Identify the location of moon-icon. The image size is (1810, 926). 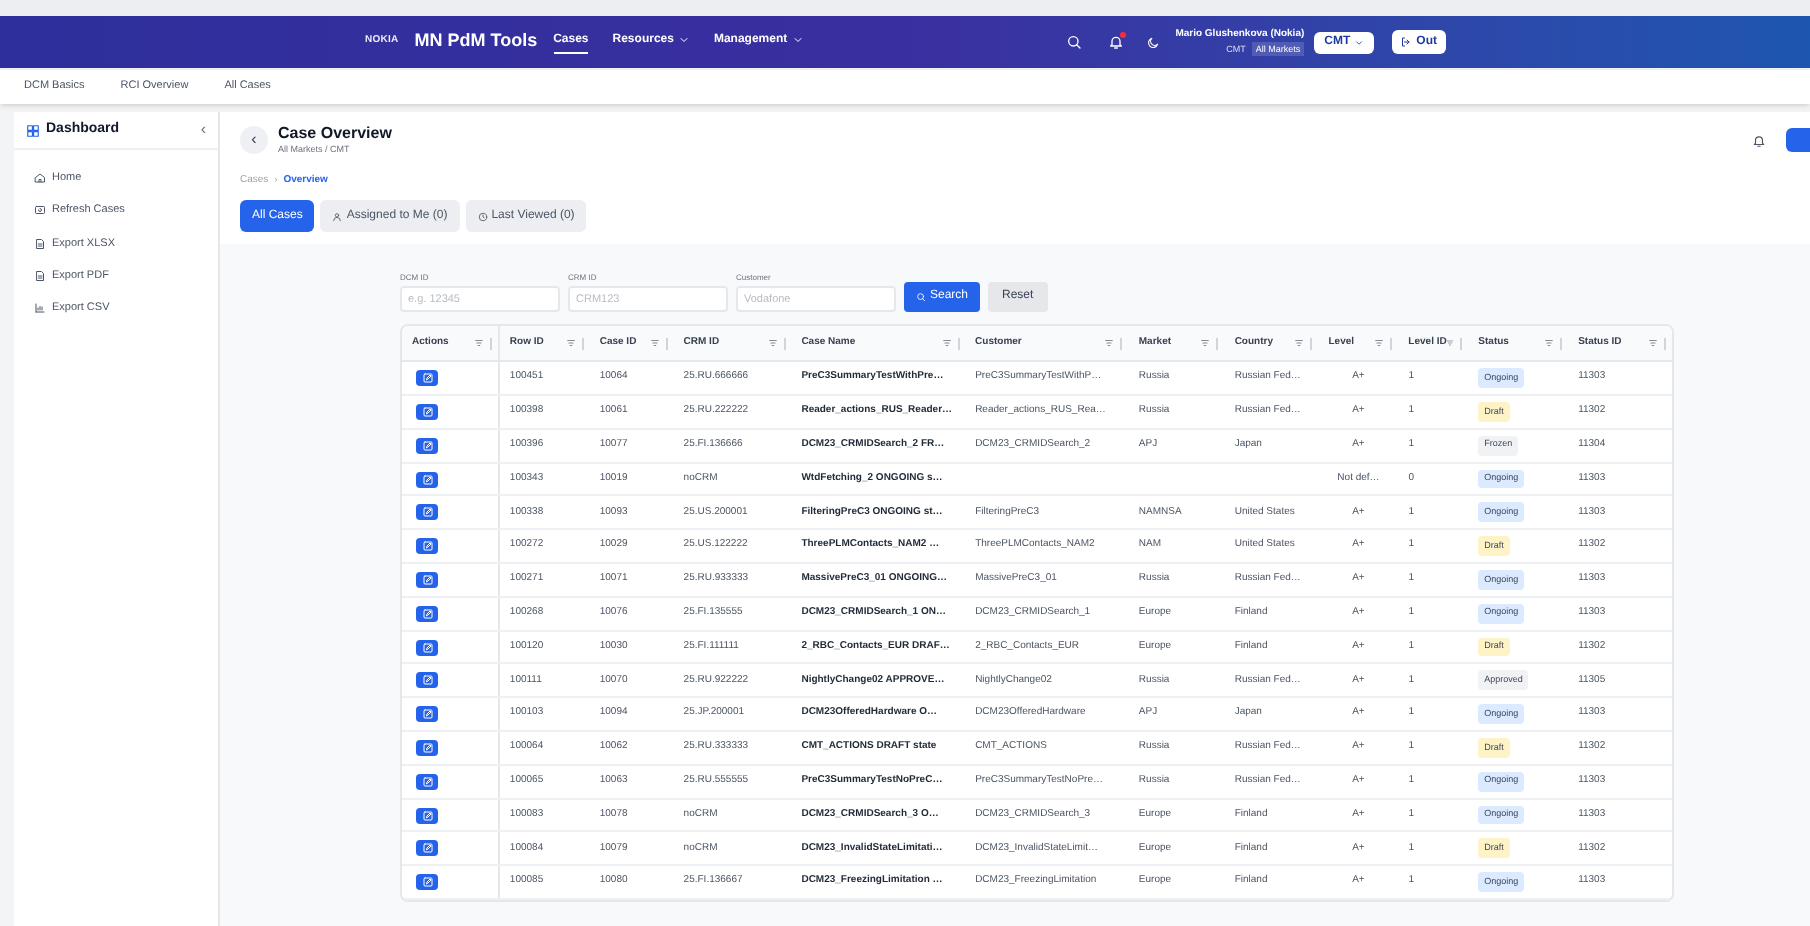
(1152, 42).